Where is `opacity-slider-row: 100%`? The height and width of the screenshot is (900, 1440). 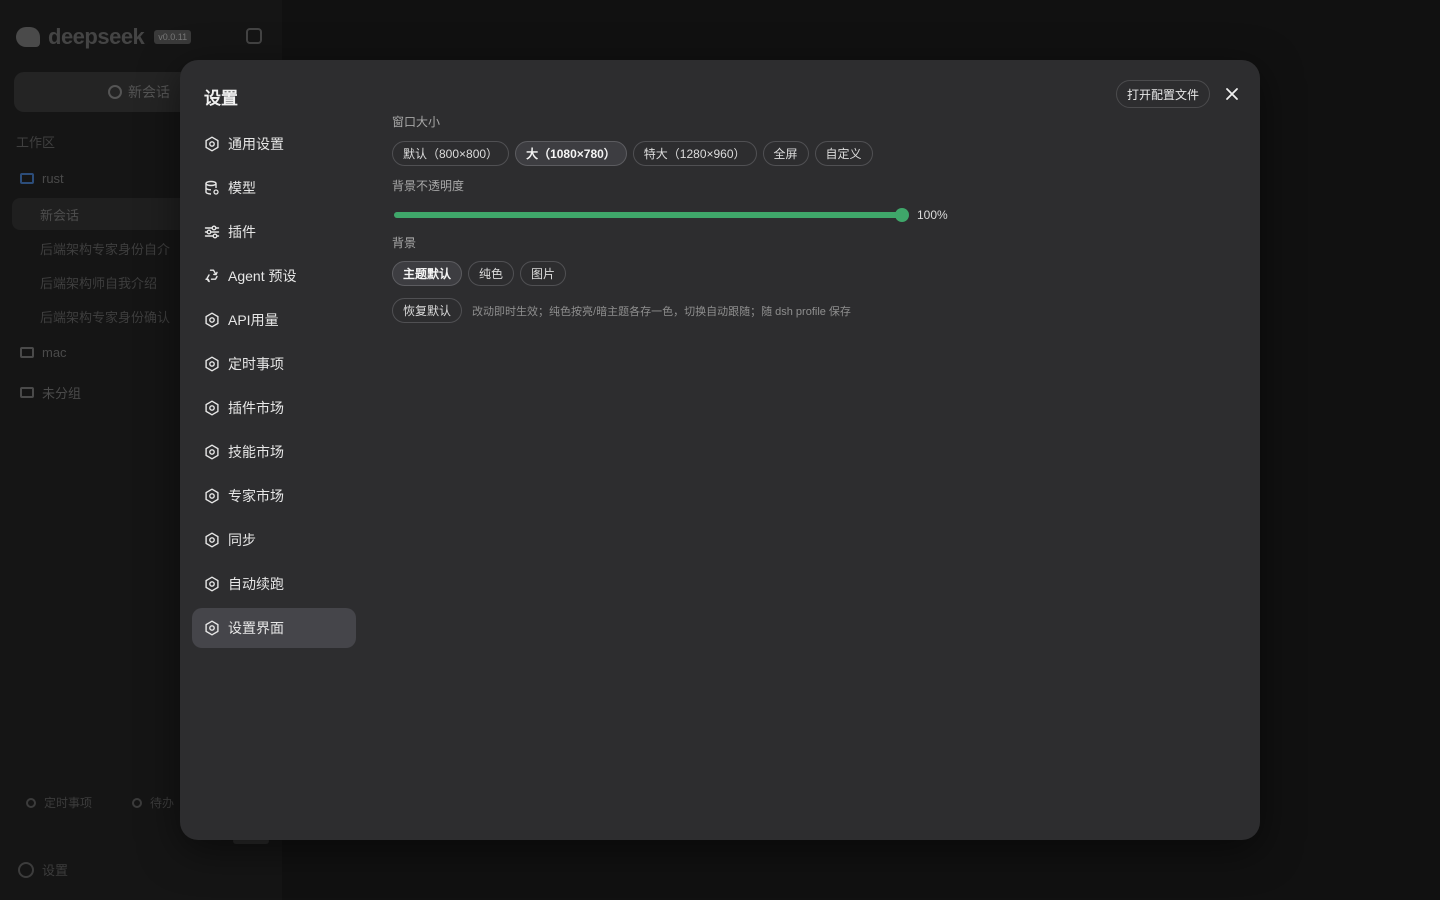
opacity-slider-row: 100% is located at coordinates (812, 215).